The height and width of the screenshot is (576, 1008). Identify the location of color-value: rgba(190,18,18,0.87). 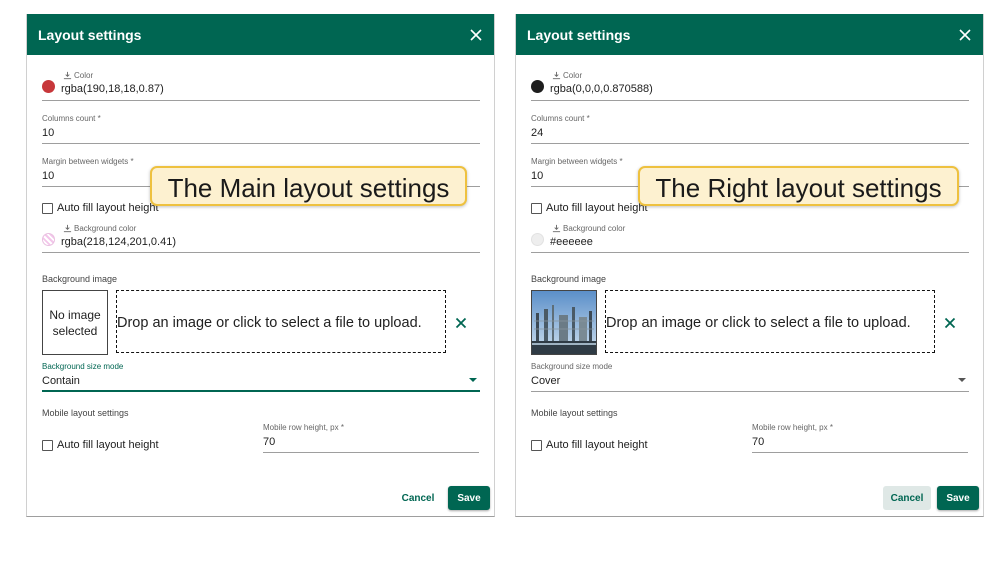
(112, 89).